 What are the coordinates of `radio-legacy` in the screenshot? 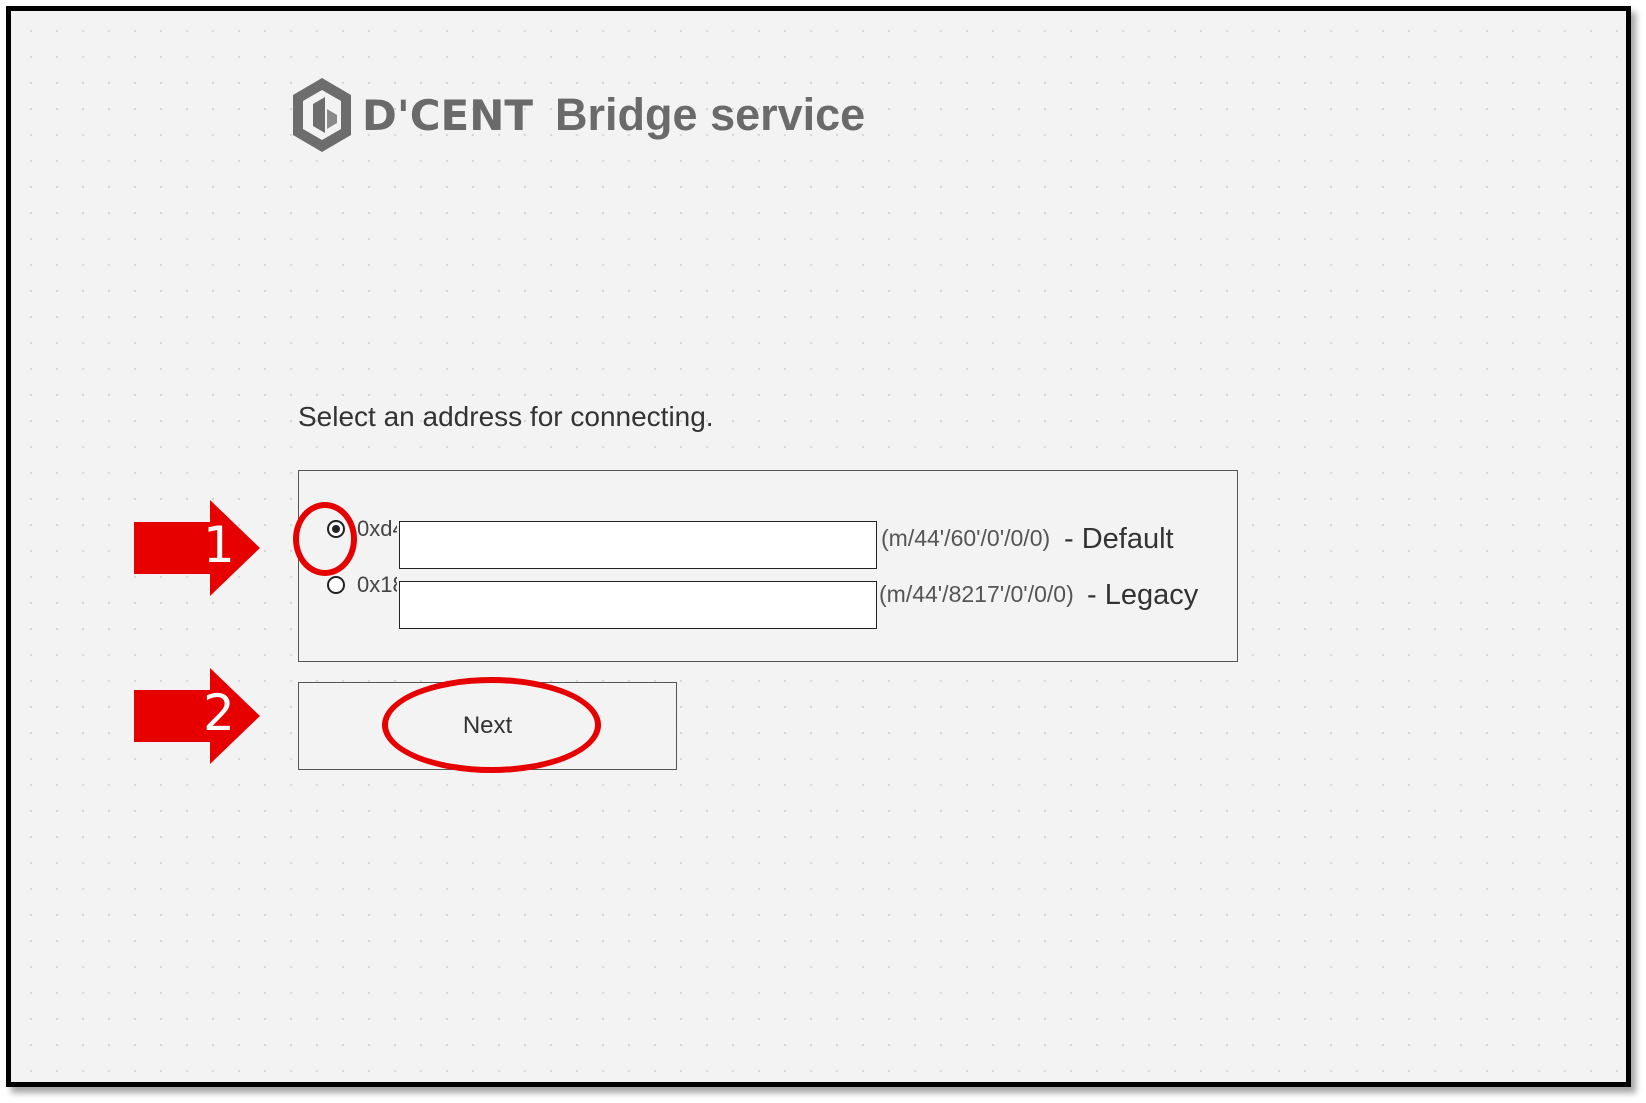 It's located at (336, 585).